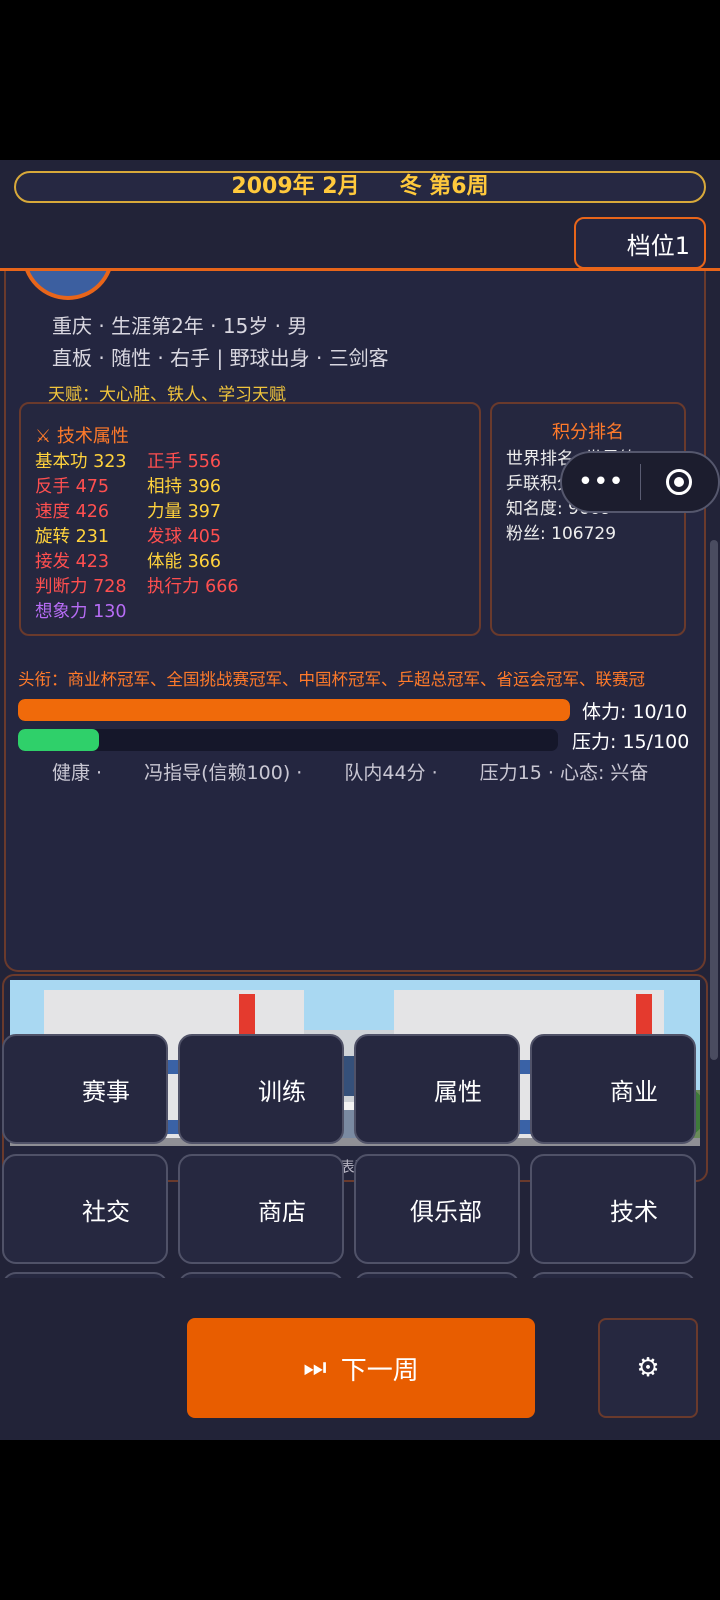  I want to click on skill-row: 反手 475 相持 396, so click(155, 487).